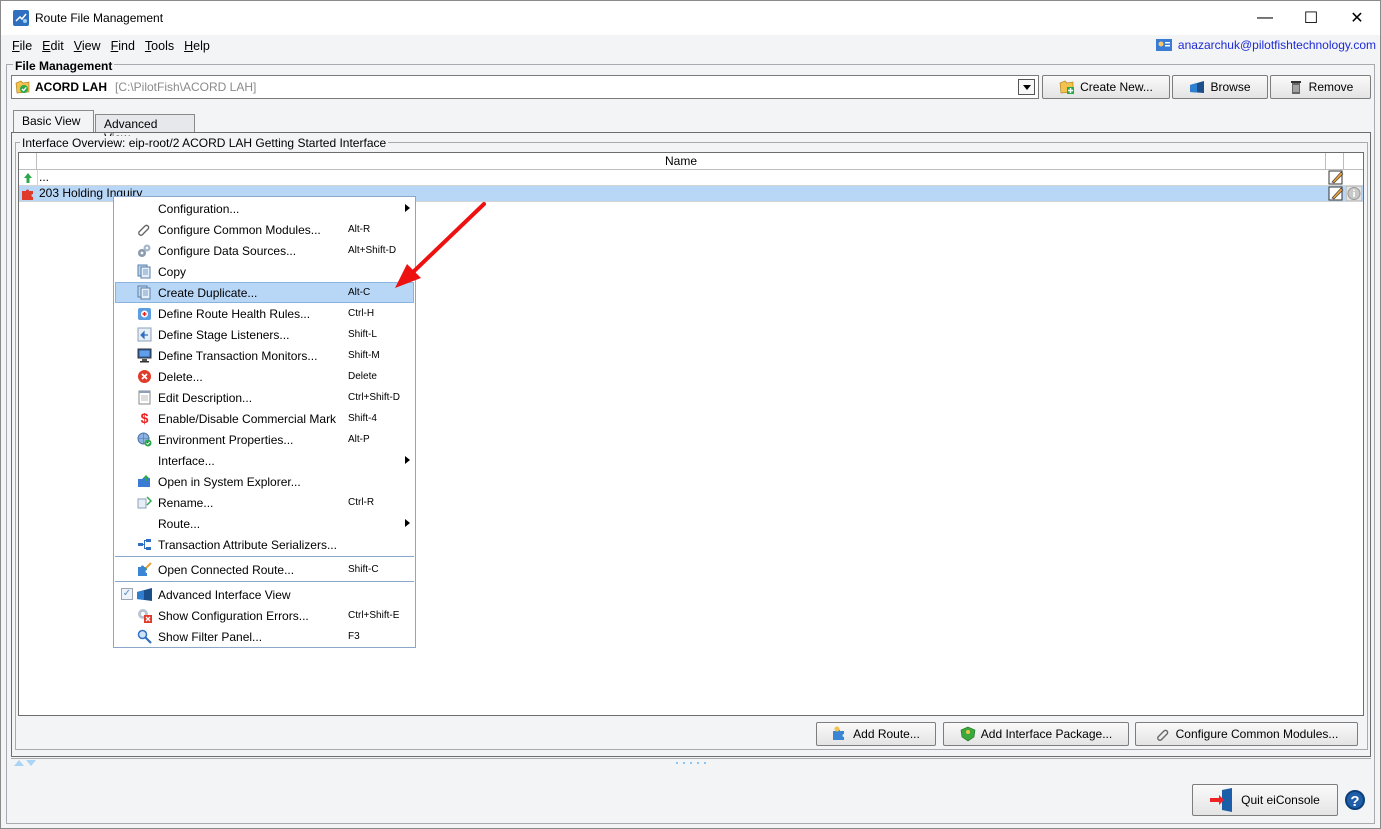  Describe the element at coordinates (1354, 193) in the screenshot. I see `info-icon` at that location.